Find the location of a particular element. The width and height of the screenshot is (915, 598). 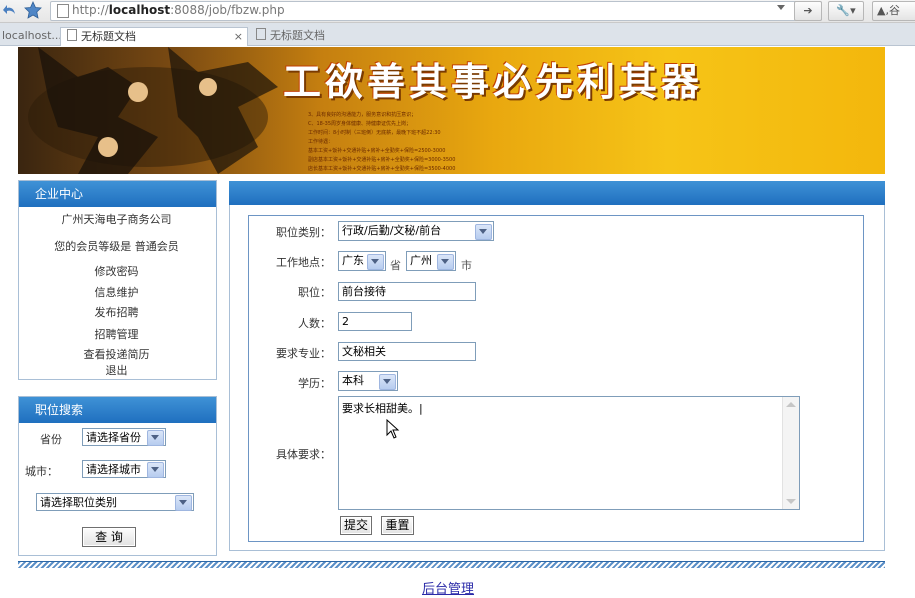

position-label: 职位： is located at coordinates (314, 292).